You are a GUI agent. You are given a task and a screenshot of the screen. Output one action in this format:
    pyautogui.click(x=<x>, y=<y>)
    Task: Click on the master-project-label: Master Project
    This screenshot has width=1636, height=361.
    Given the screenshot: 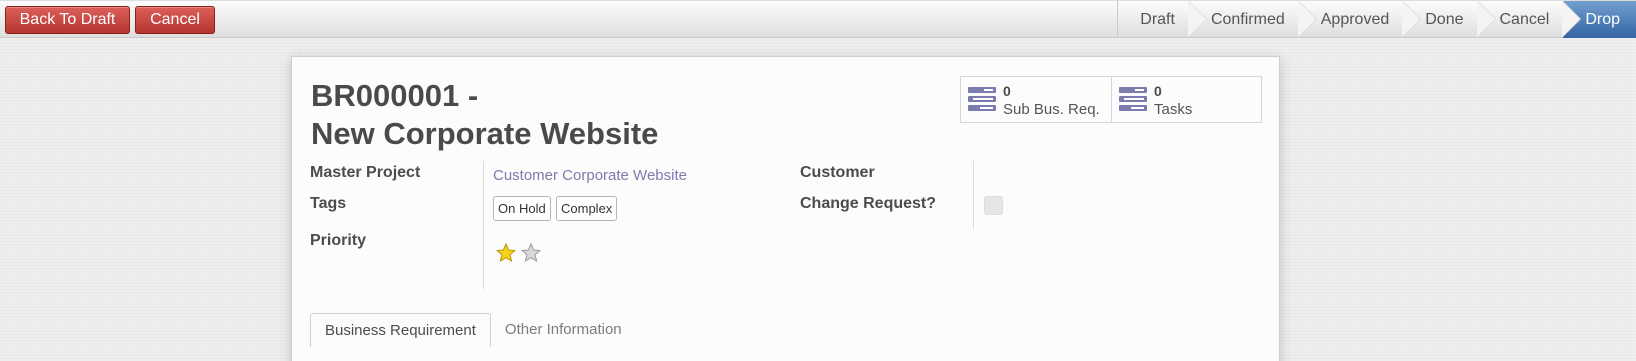 What is the action you would take?
    pyautogui.click(x=365, y=172)
    